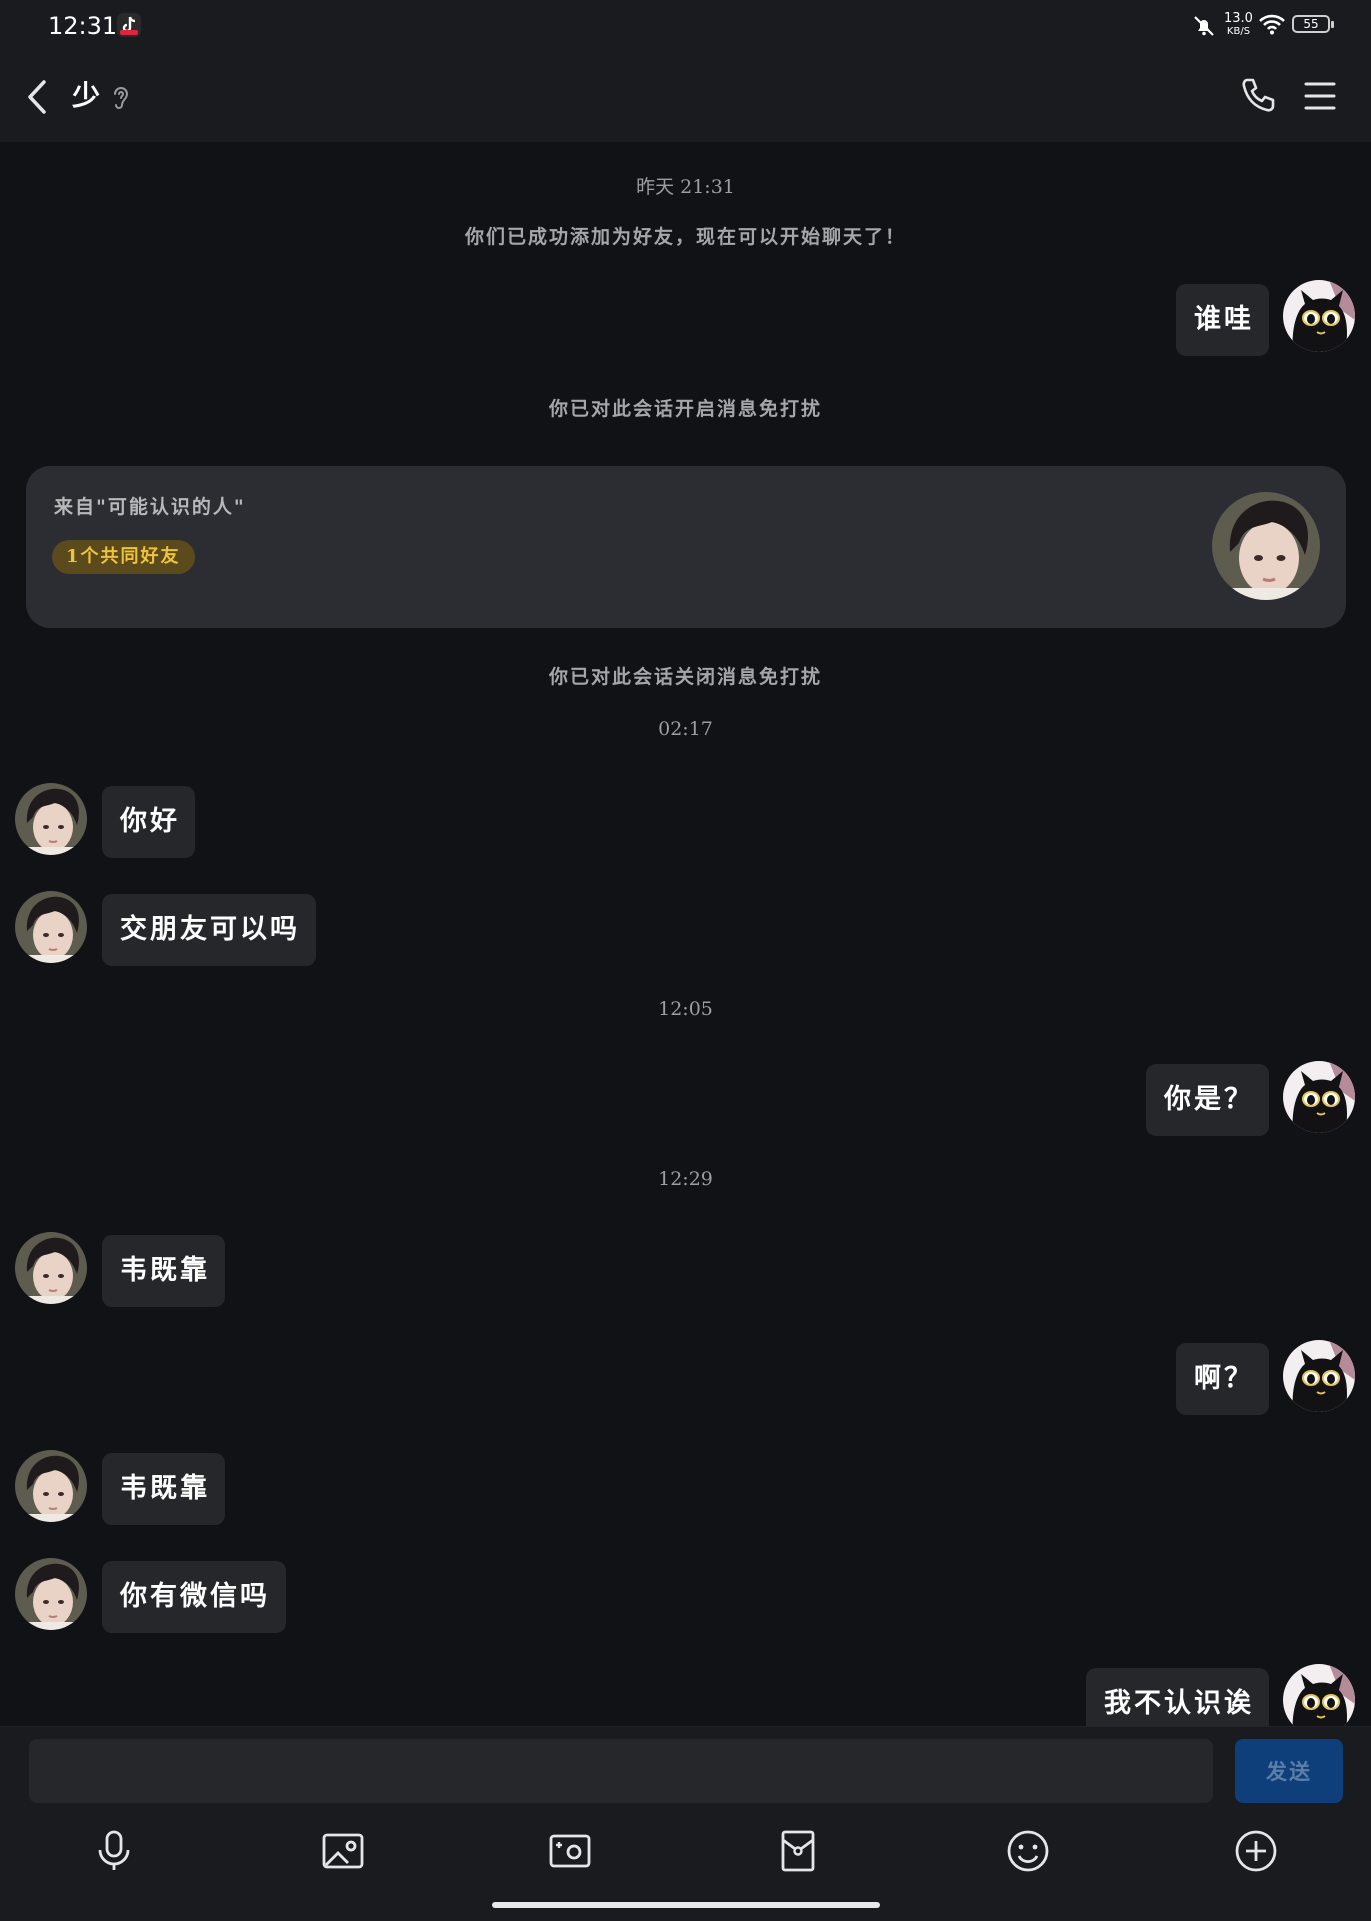 The width and height of the screenshot is (1371, 1921). I want to click on my-message-bubble: 啊？, so click(1222, 1379).